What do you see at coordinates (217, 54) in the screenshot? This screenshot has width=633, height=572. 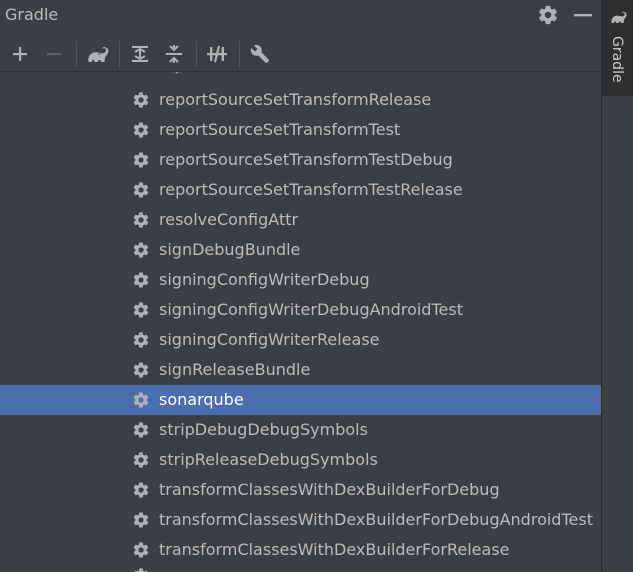 I see `toggle-offline-icon` at bounding box center [217, 54].